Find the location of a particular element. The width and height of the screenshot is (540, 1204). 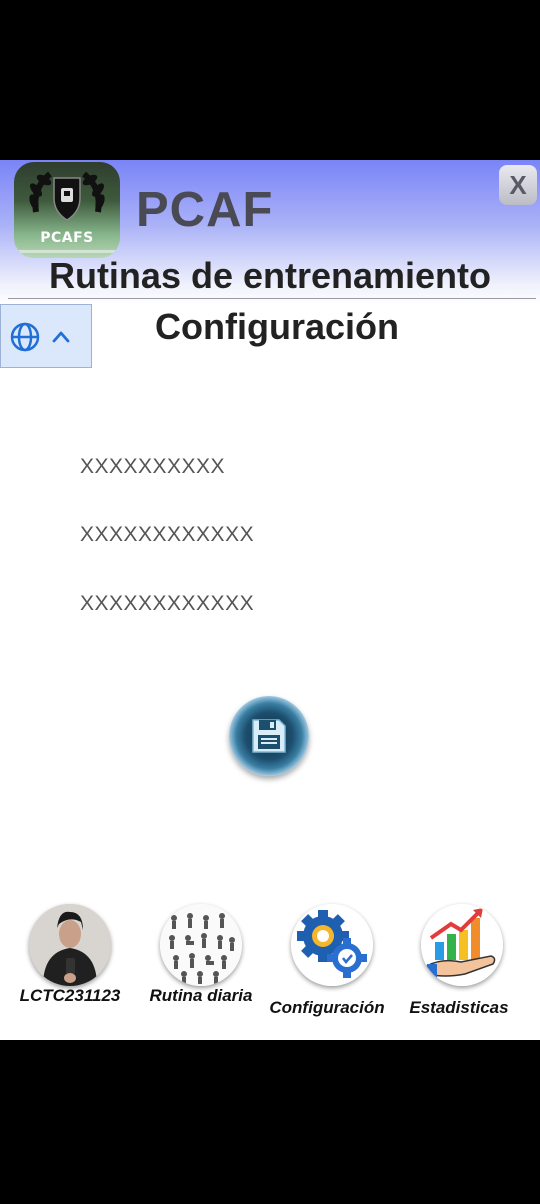

gears-icon is located at coordinates (332, 945).